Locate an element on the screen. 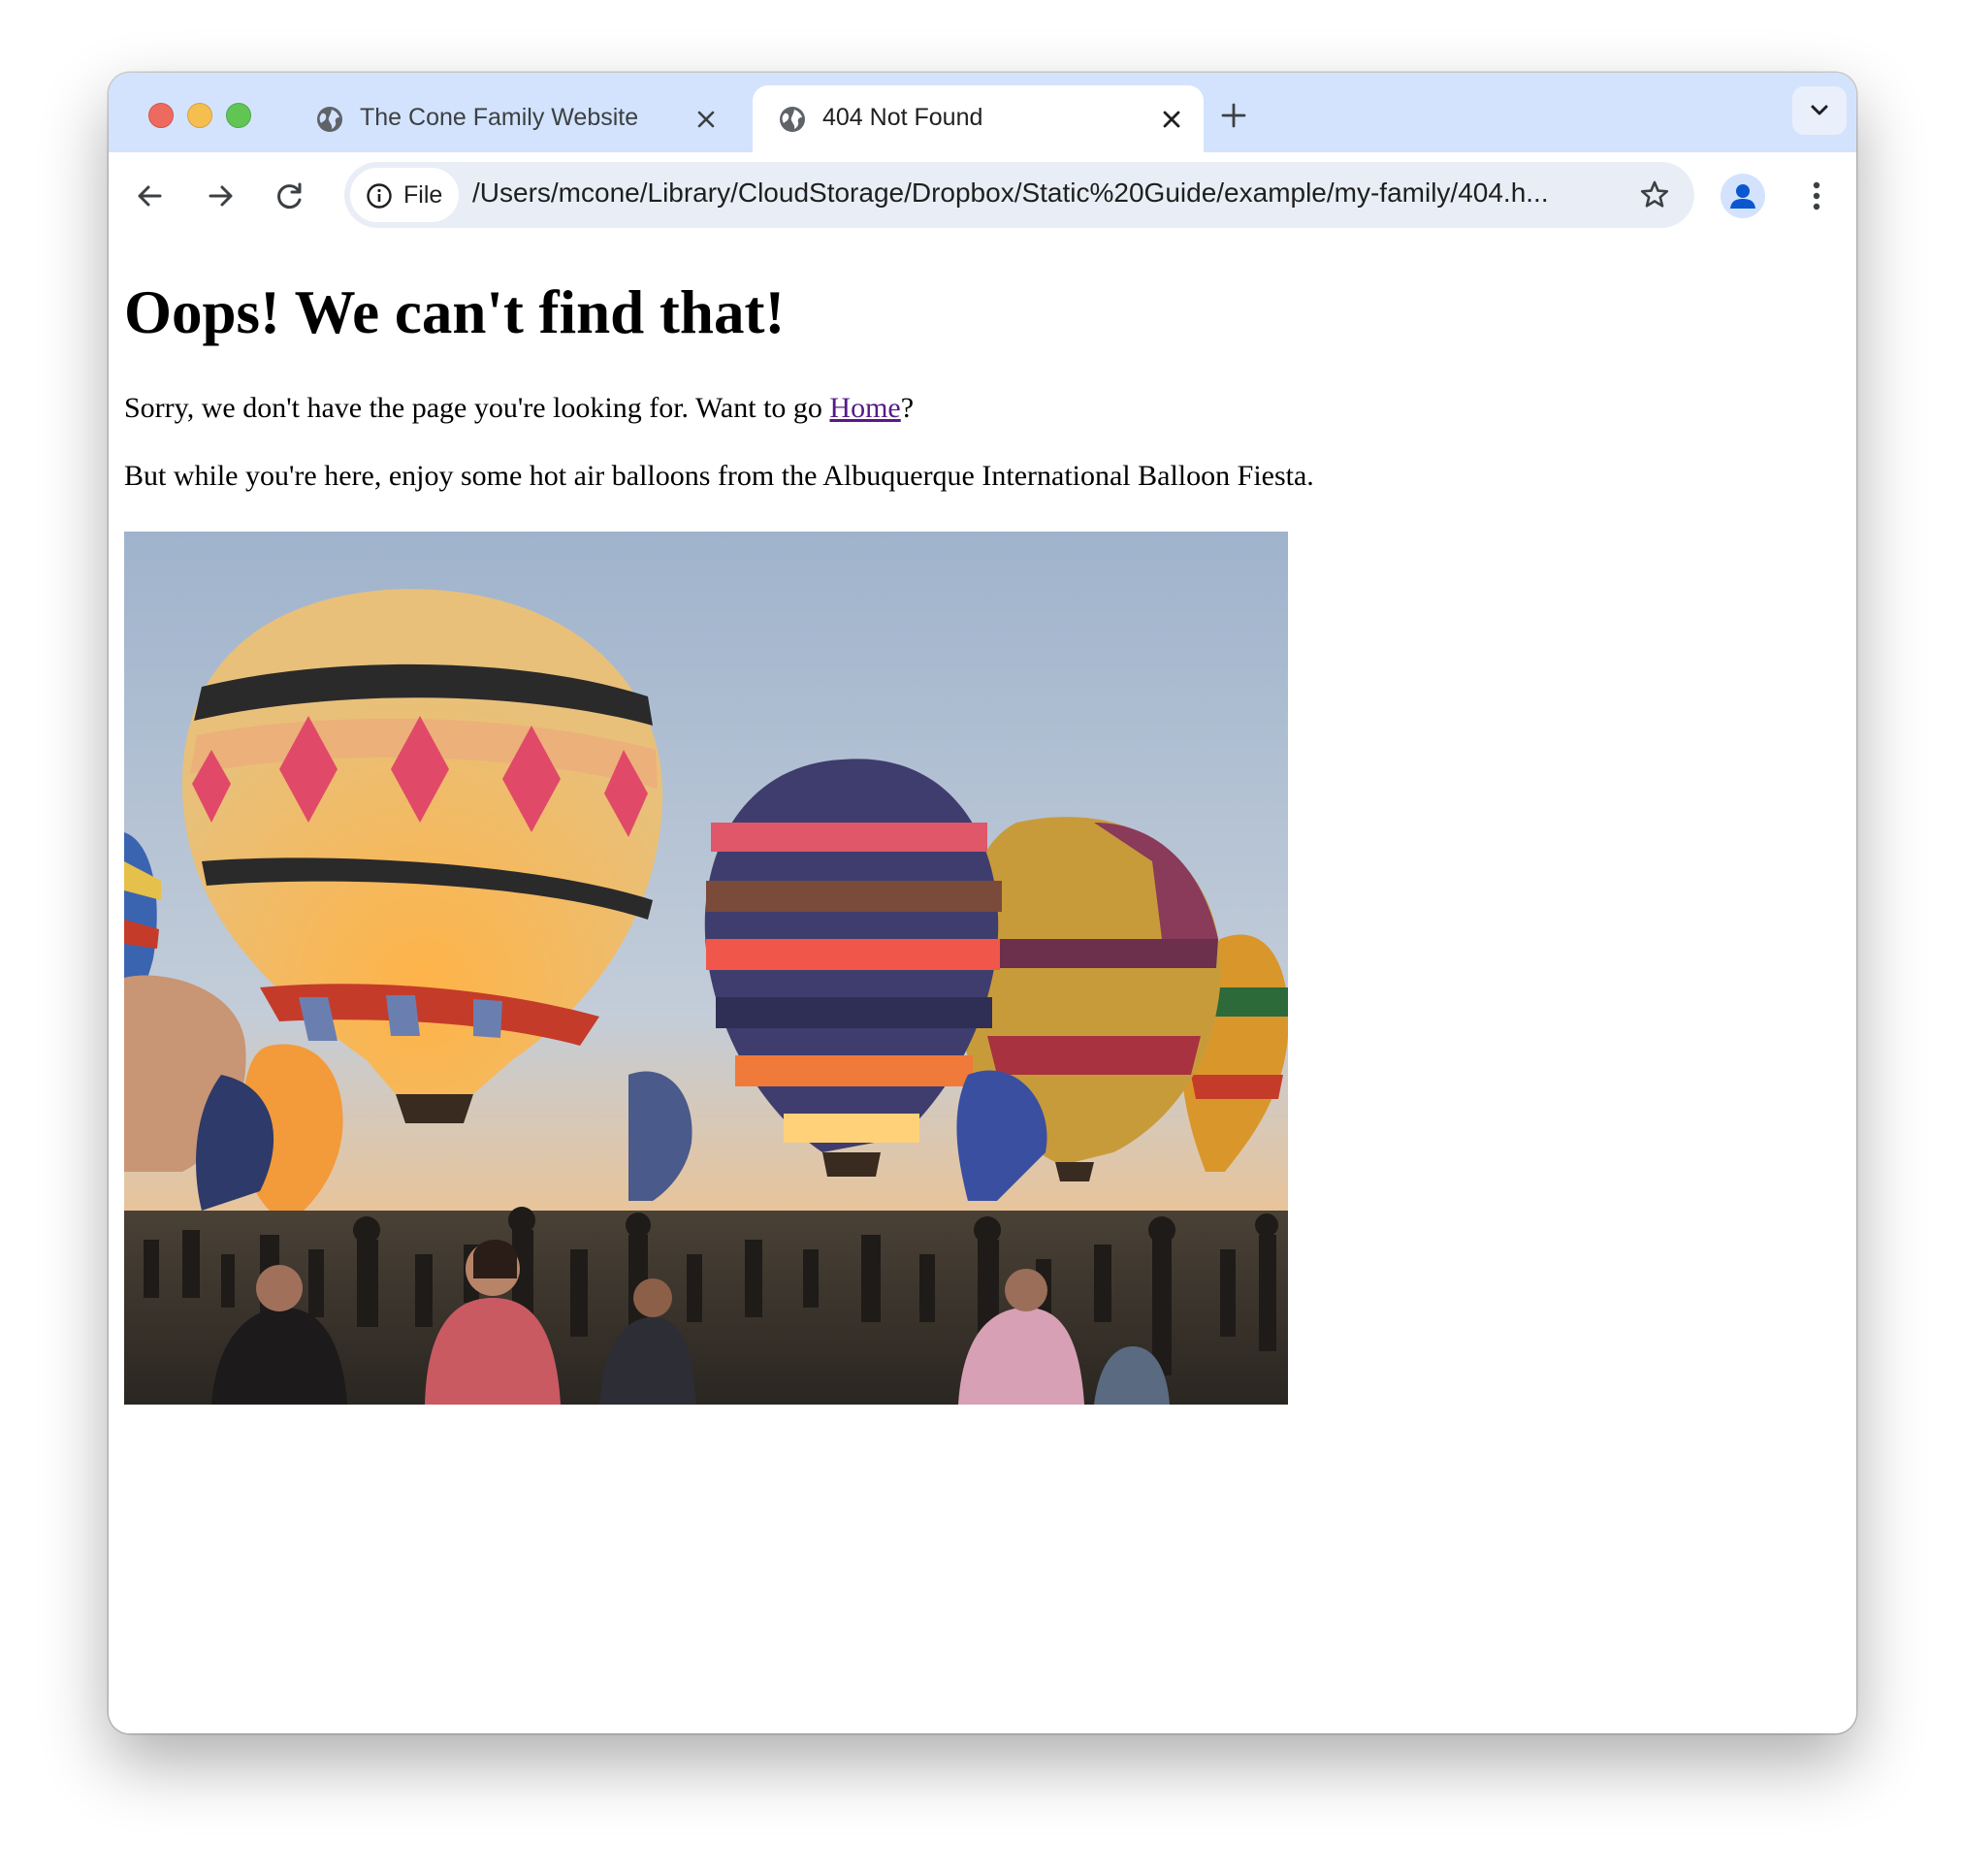  home-link: Home is located at coordinates (864, 408).